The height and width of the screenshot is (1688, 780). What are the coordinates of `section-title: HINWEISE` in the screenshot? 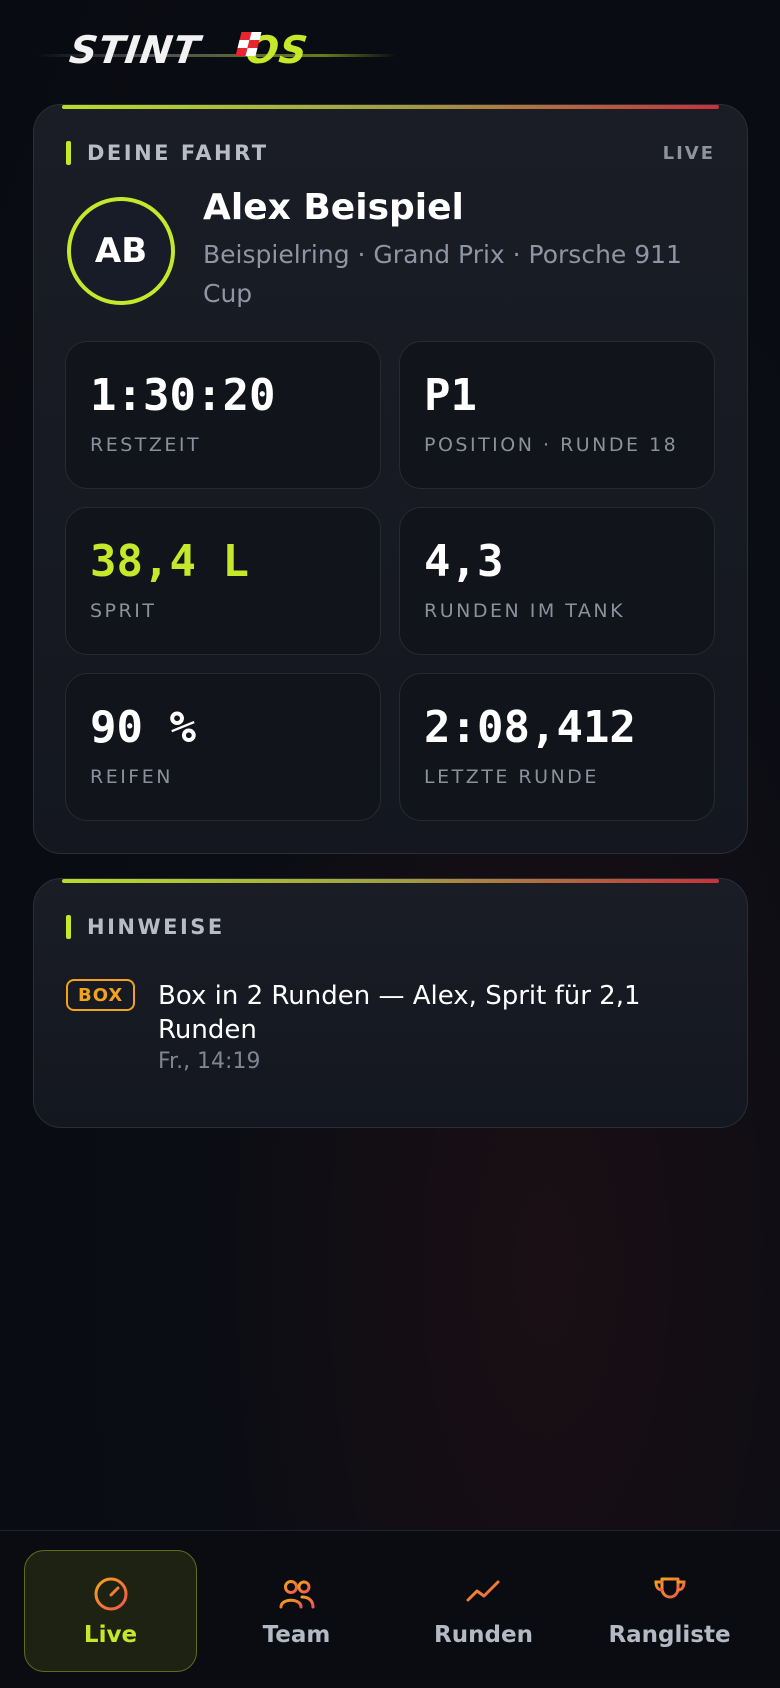 It's located at (156, 927).